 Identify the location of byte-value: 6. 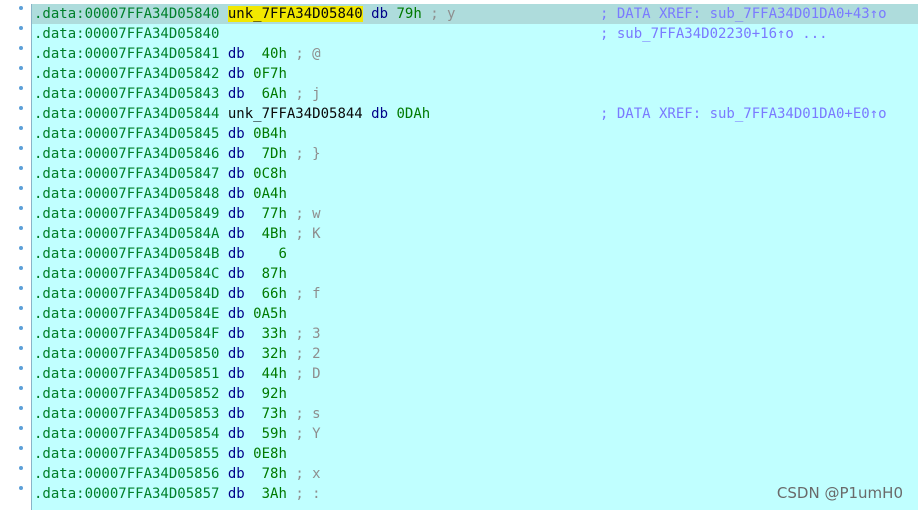
(269, 254).